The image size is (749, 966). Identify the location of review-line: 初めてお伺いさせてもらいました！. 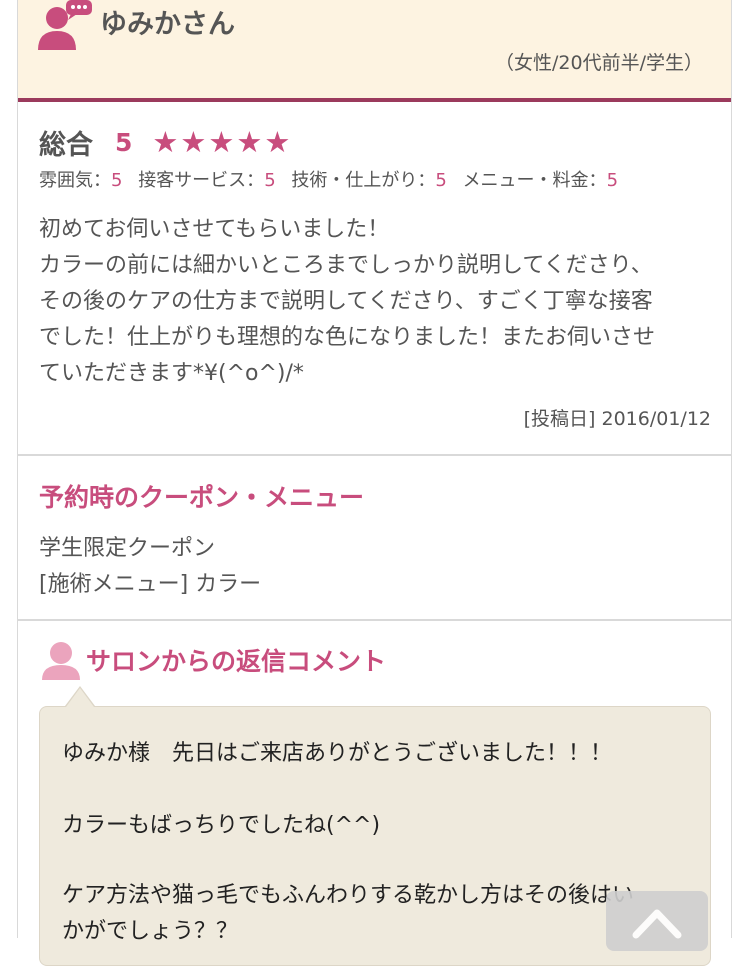
(214, 229).